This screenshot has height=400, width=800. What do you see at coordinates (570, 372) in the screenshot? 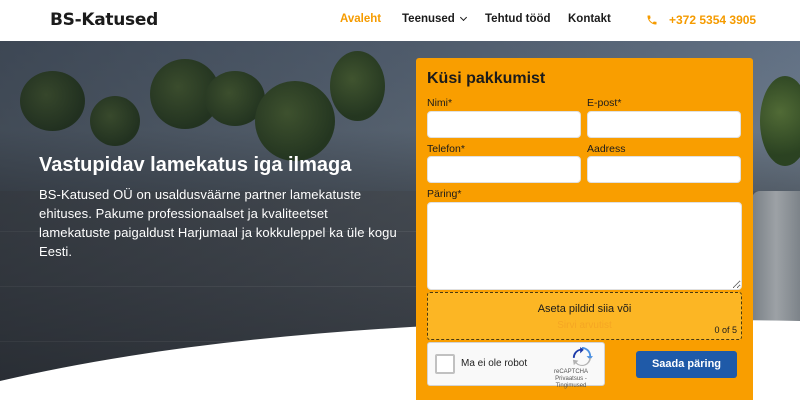
I see `recaptcha-brand-text: reCAPTCHA` at bounding box center [570, 372].